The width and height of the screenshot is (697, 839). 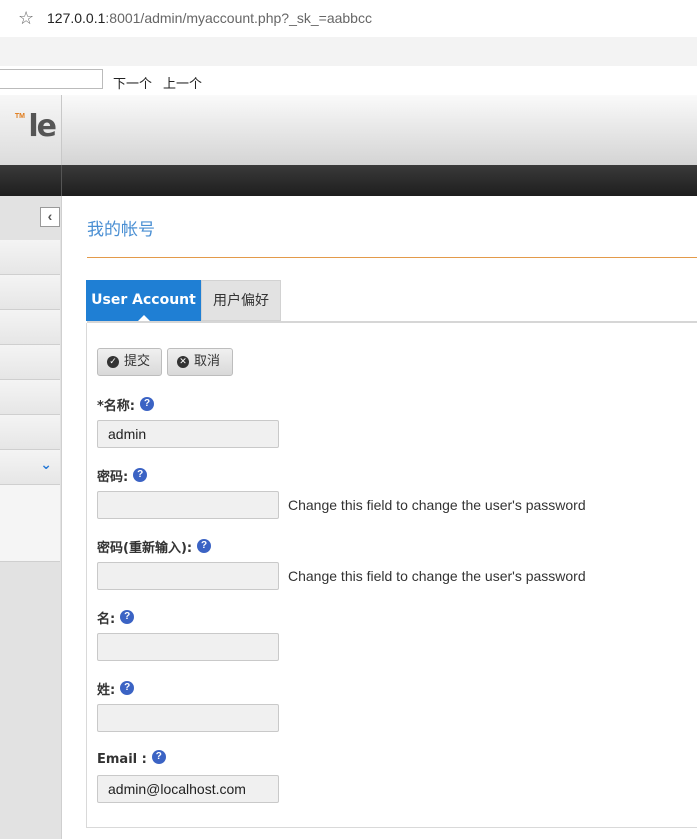 I want to click on sidebar-item-expanded: ⌄, so click(x=30, y=467).